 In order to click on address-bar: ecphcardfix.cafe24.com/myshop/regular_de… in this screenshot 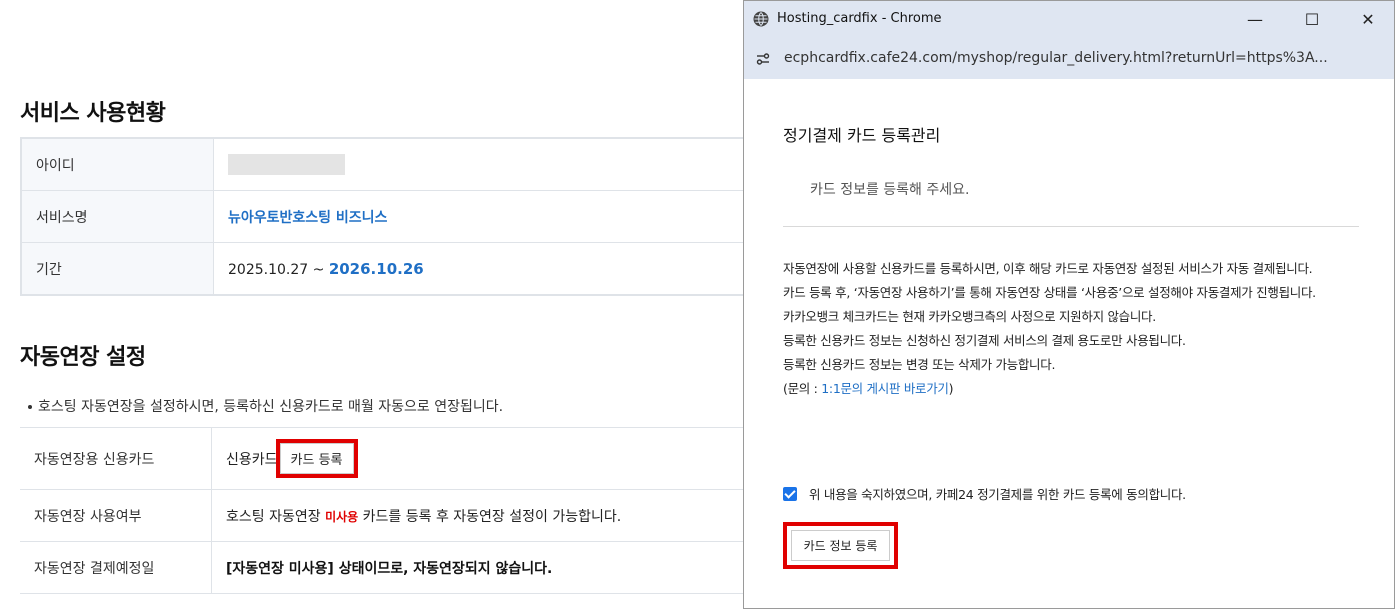, I will do `click(1069, 59)`.